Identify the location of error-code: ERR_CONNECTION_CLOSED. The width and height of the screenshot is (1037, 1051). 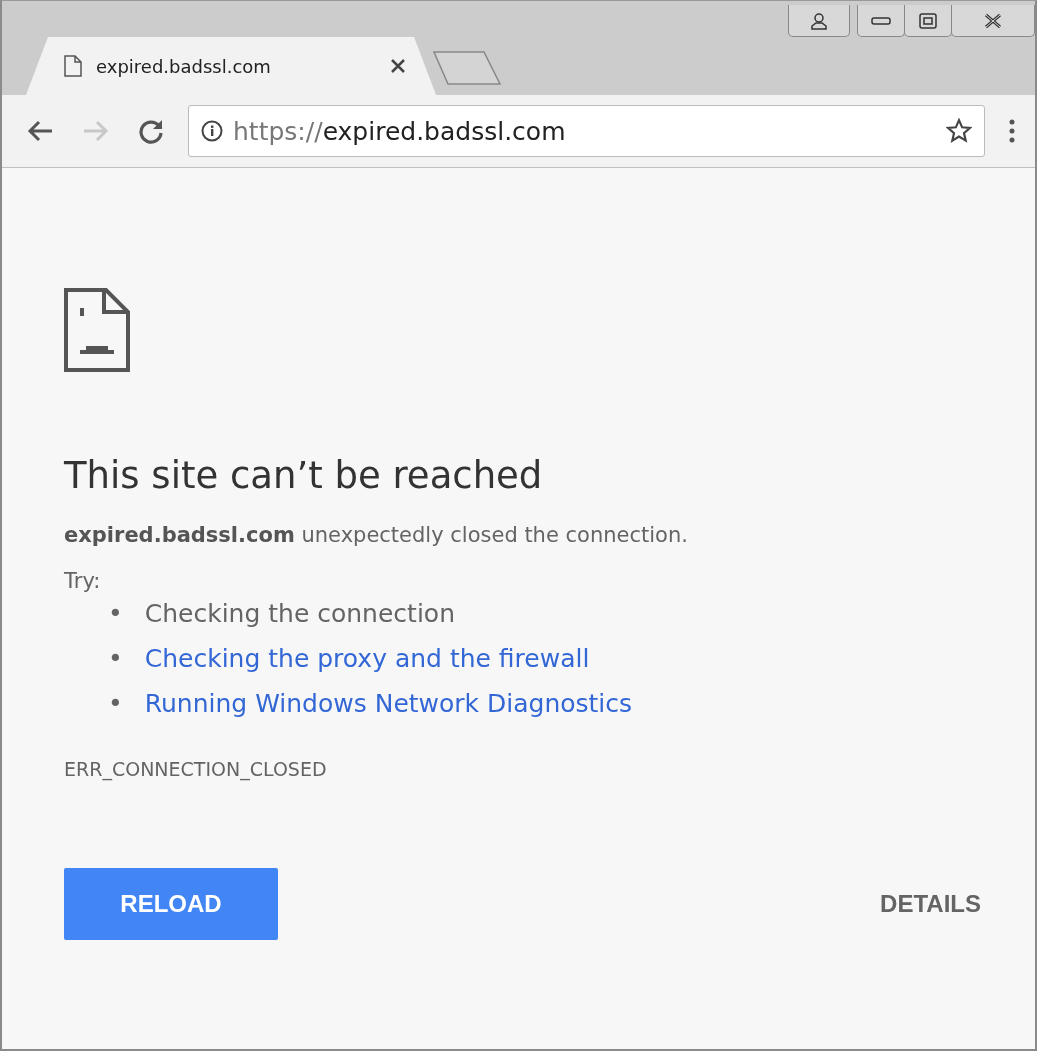
(196, 769).